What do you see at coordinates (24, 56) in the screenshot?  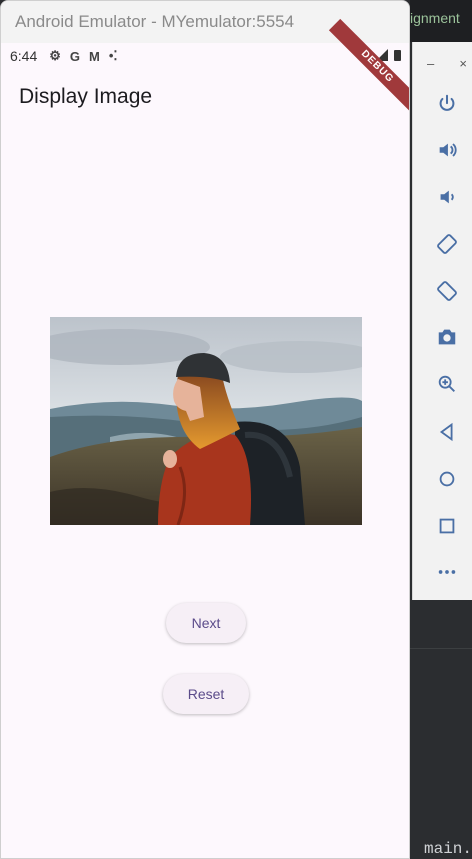 I see `status-time: 6:44` at bounding box center [24, 56].